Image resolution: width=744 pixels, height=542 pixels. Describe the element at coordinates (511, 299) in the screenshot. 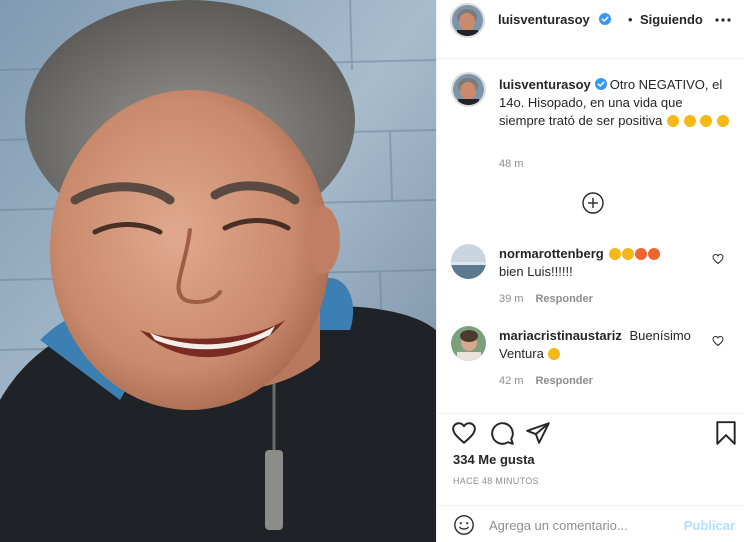

I see `comment-time: 39 m` at that location.